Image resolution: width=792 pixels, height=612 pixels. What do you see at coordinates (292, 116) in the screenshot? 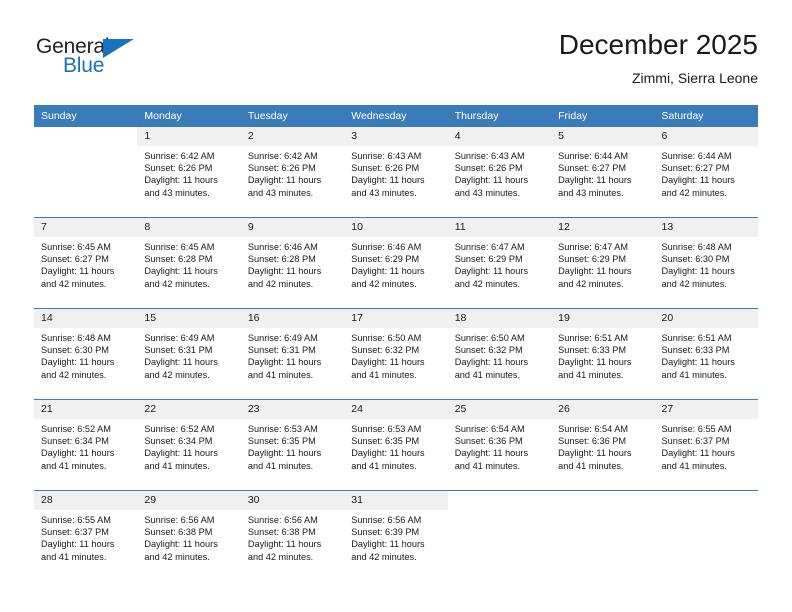
I see `weekday-header-tuesday: Tuesday` at bounding box center [292, 116].